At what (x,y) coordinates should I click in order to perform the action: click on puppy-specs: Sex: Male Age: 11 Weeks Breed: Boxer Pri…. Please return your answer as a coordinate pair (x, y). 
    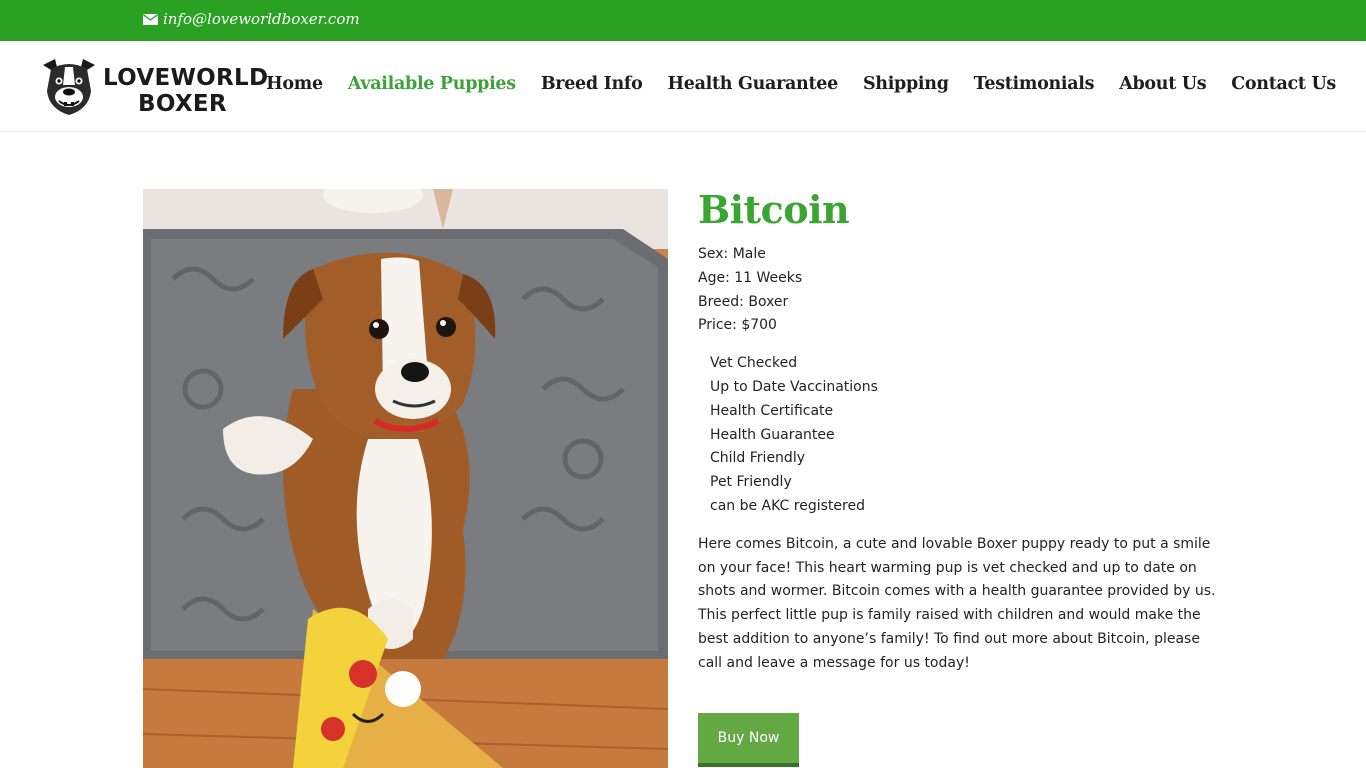
    Looking at the image, I should click on (963, 290).